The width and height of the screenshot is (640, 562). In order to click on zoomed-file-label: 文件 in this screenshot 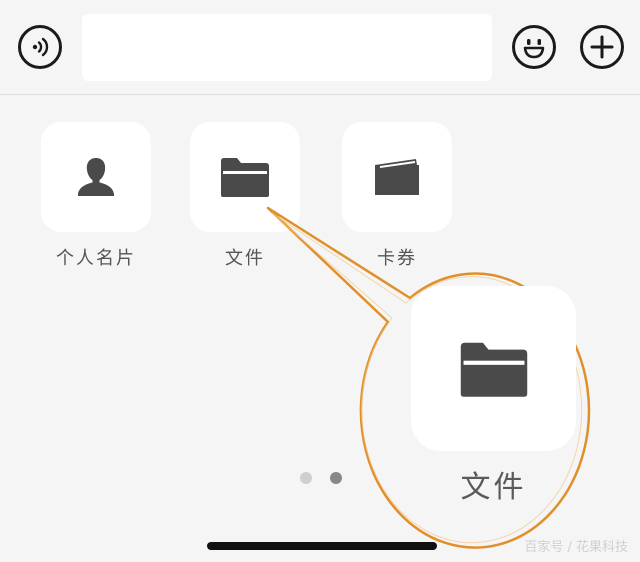, I will do `click(493, 487)`.